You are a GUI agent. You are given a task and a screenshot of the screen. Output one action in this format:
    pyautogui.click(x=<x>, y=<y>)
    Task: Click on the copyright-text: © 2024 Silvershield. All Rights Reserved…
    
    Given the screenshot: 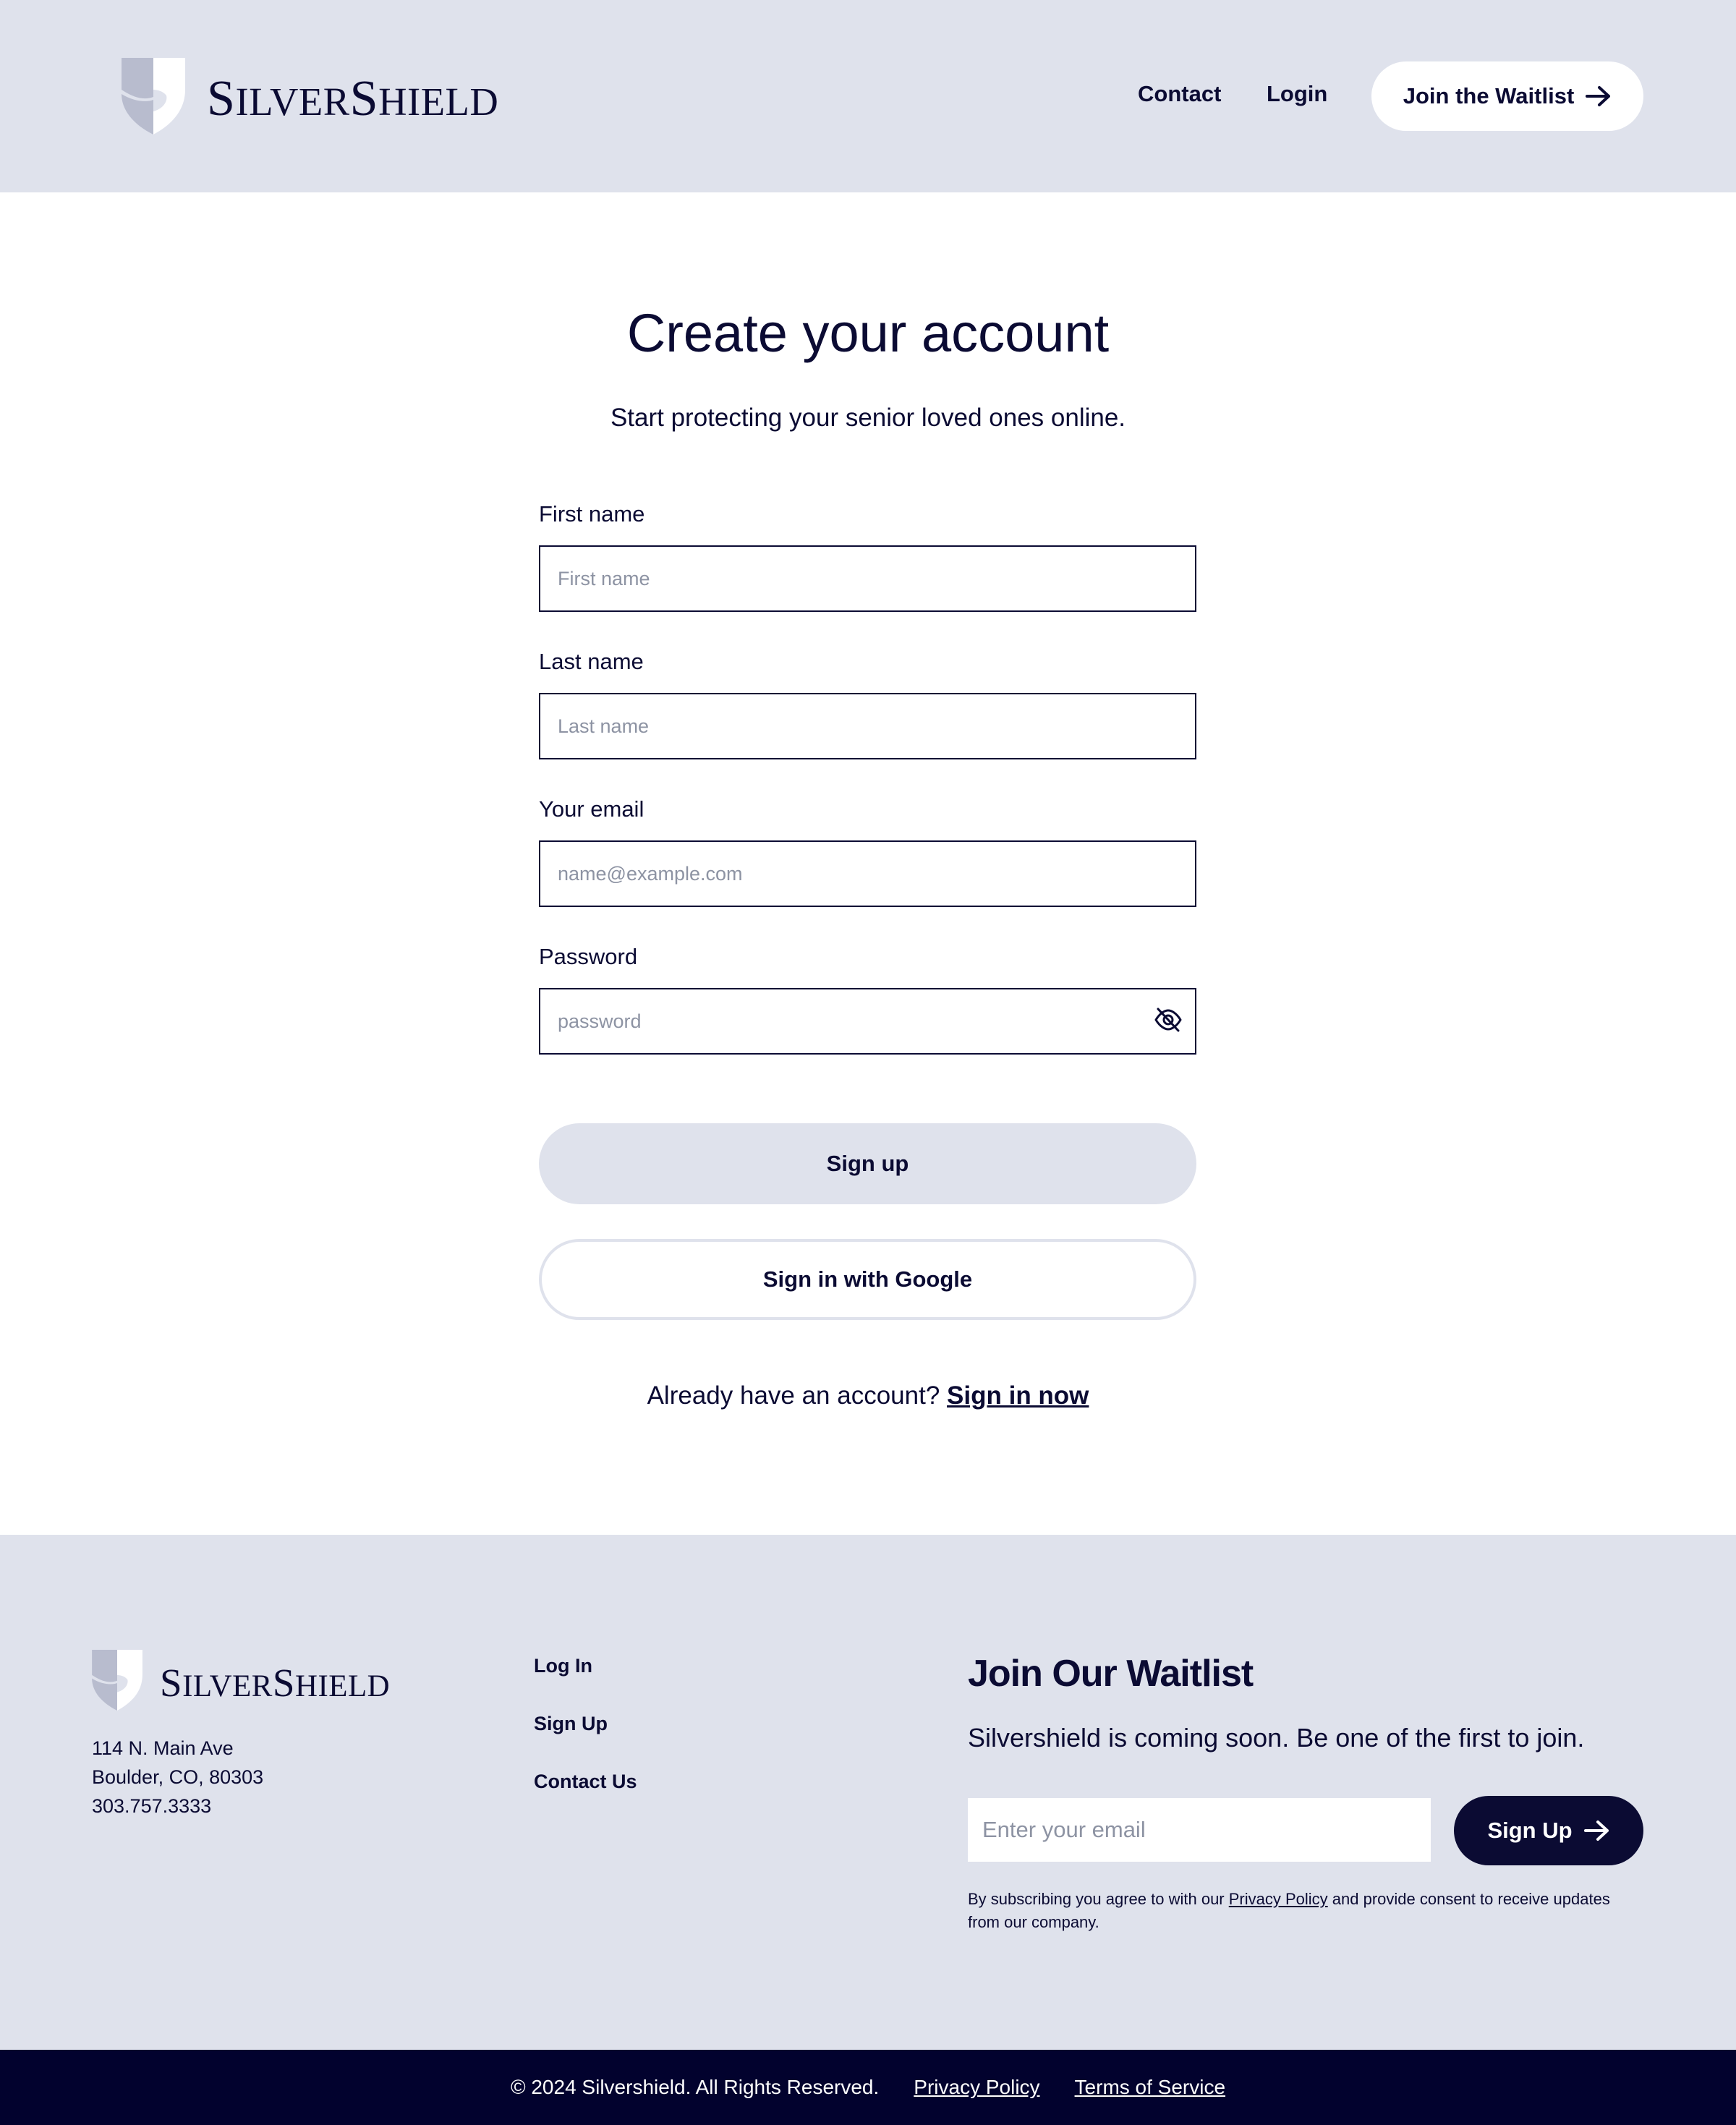 What is the action you would take?
    pyautogui.click(x=695, y=2087)
    